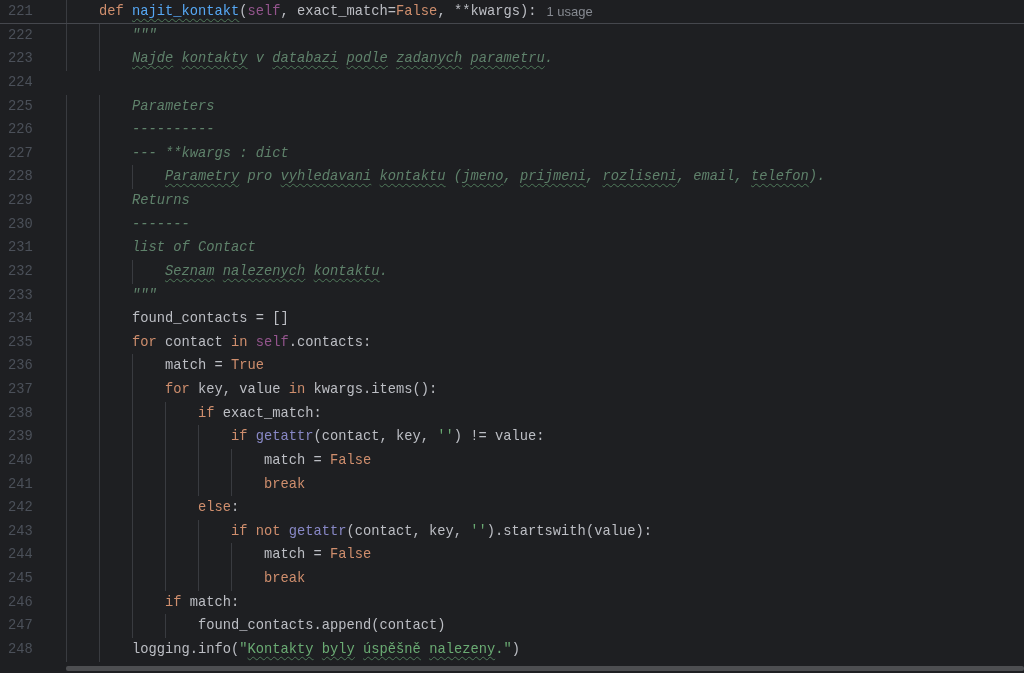 This screenshot has height=673, width=1024. What do you see at coordinates (210, 319) in the screenshot?
I see `code-line: found_contacts = []` at bounding box center [210, 319].